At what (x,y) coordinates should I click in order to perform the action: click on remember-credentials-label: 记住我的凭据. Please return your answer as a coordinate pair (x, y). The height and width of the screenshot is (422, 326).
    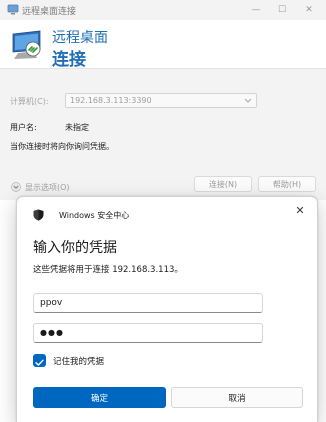
    Looking at the image, I should click on (79, 362).